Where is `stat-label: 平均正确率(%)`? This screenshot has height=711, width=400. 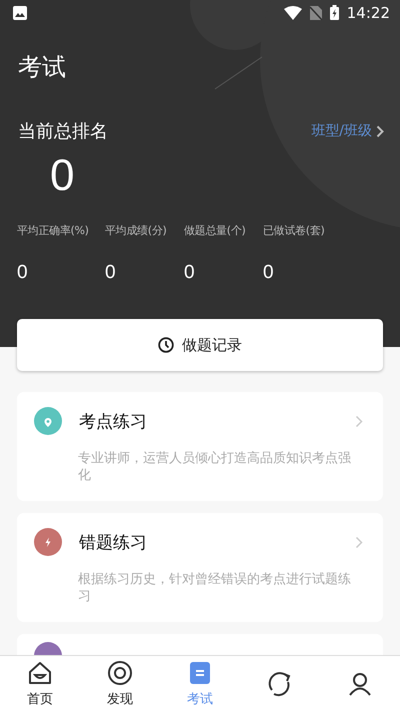
stat-label: 平均正确率(%) is located at coordinates (53, 230).